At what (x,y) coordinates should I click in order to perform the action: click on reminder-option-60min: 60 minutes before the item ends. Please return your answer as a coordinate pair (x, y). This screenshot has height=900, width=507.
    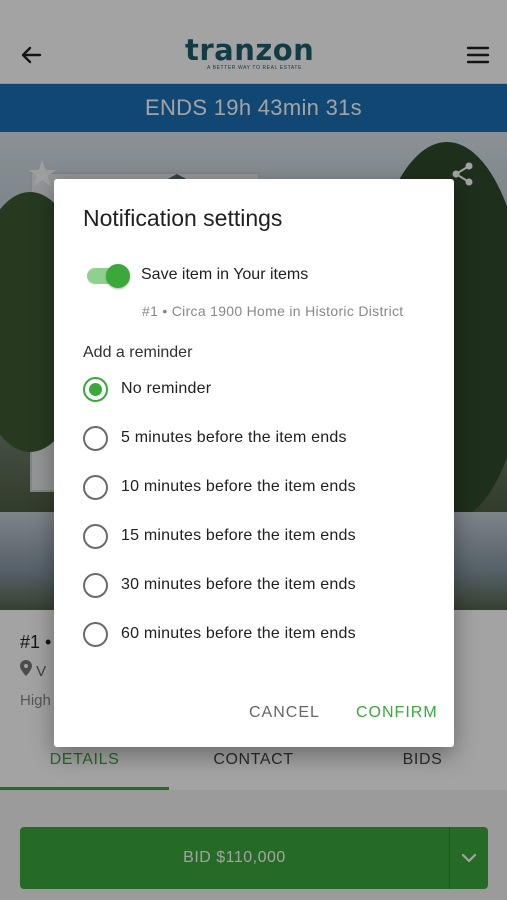
    Looking at the image, I should click on (253, 635).